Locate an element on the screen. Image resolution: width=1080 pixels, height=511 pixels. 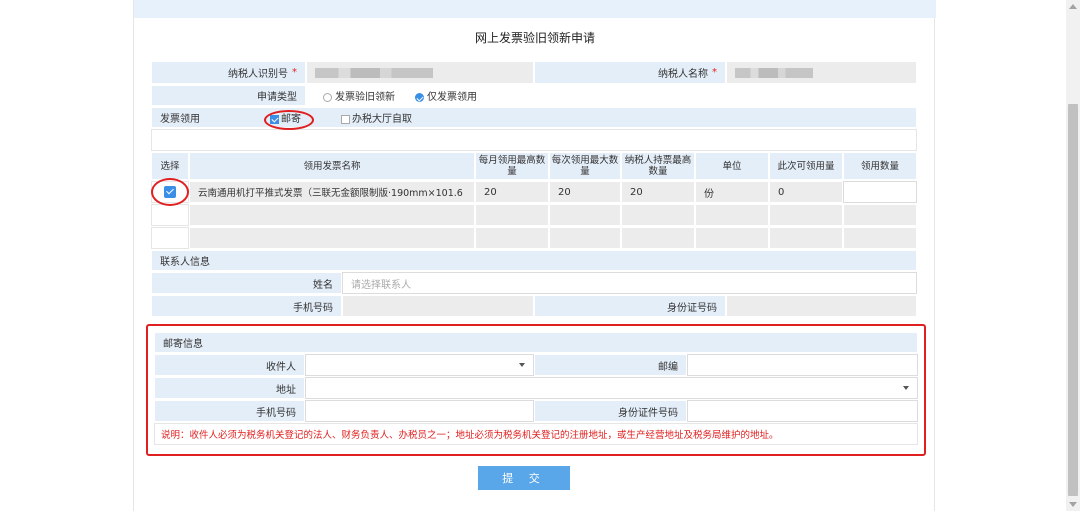
monthly-max-cell: 20 is located at coordinates (512, 192).